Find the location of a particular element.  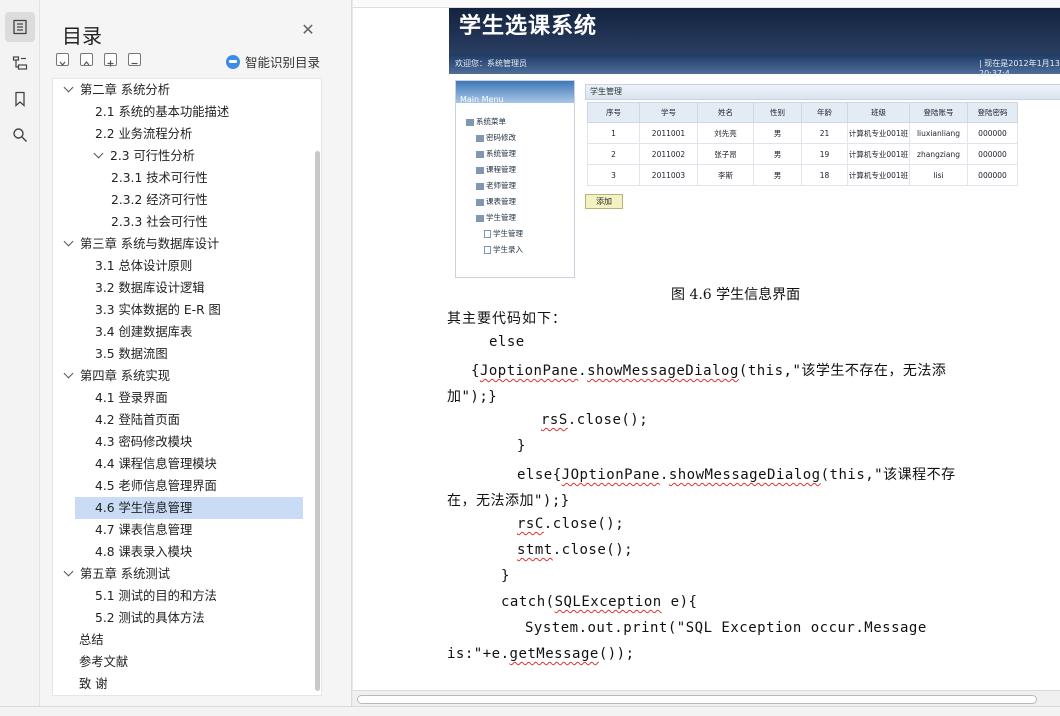

figure-column-header: 登陆账号 is located at coordinates (938, 112).